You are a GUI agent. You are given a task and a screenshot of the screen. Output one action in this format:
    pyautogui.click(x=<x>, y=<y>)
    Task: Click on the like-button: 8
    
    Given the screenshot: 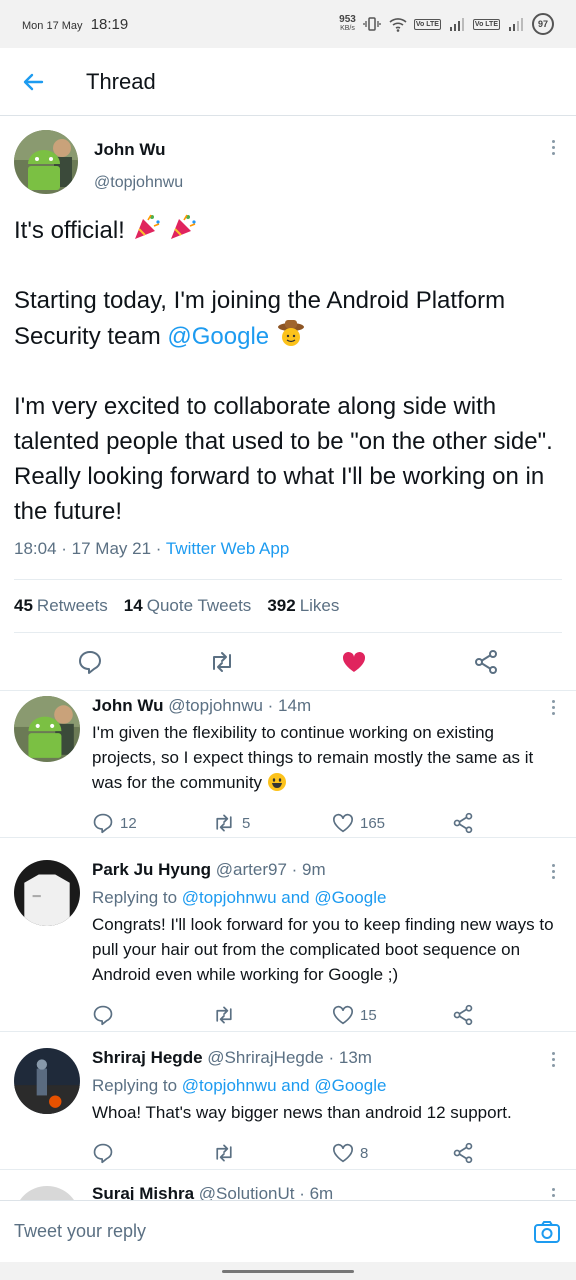 What is the action you would take?
    pyautogui.click(x=392, y=1153)
    